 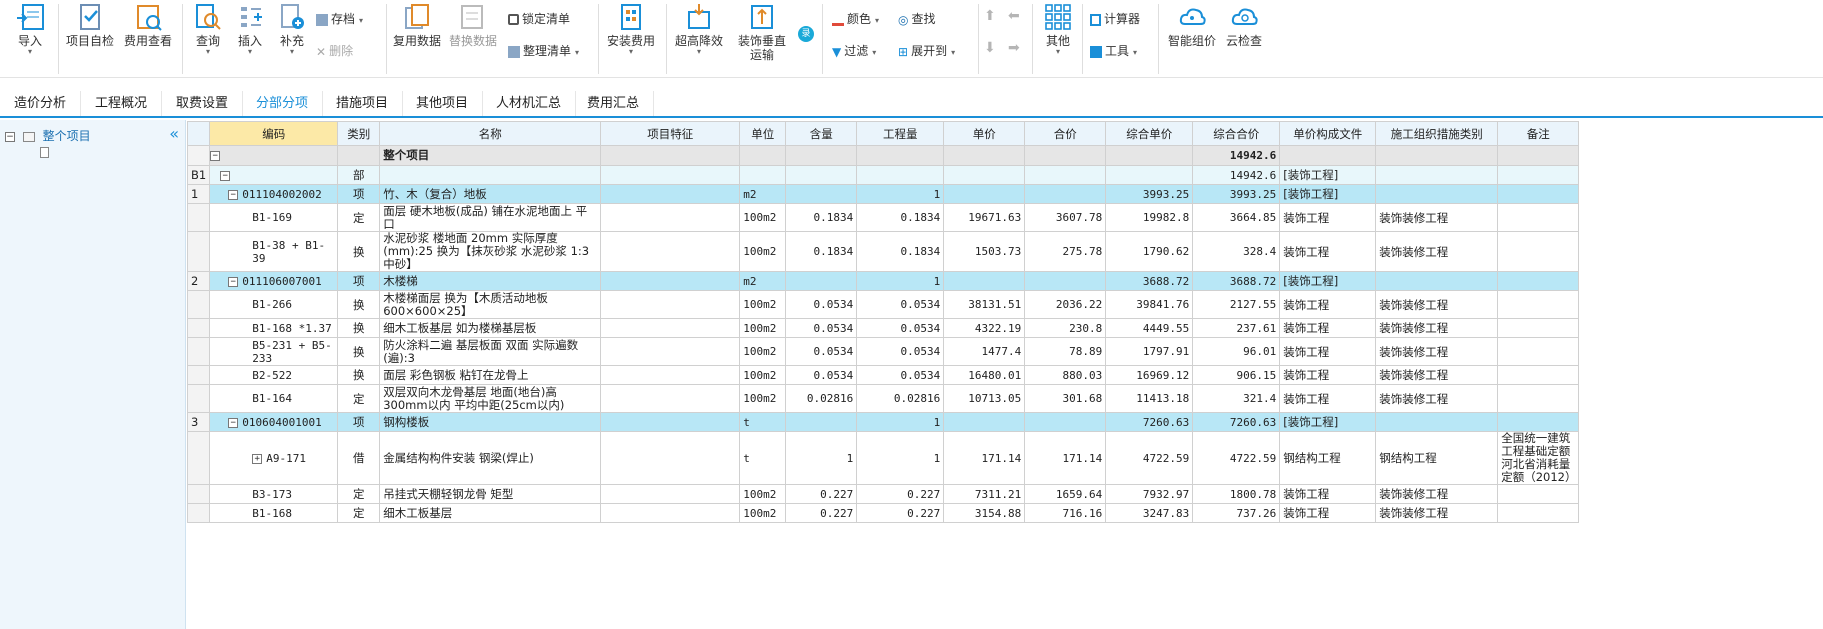 I want to click on table-row: − 整个项目 14942.6, so click(x=883, y=155).